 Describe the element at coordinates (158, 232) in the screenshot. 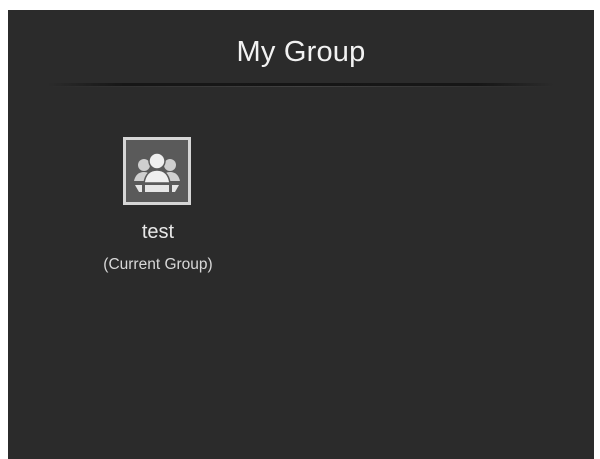

I see `group-name: test` at that location.